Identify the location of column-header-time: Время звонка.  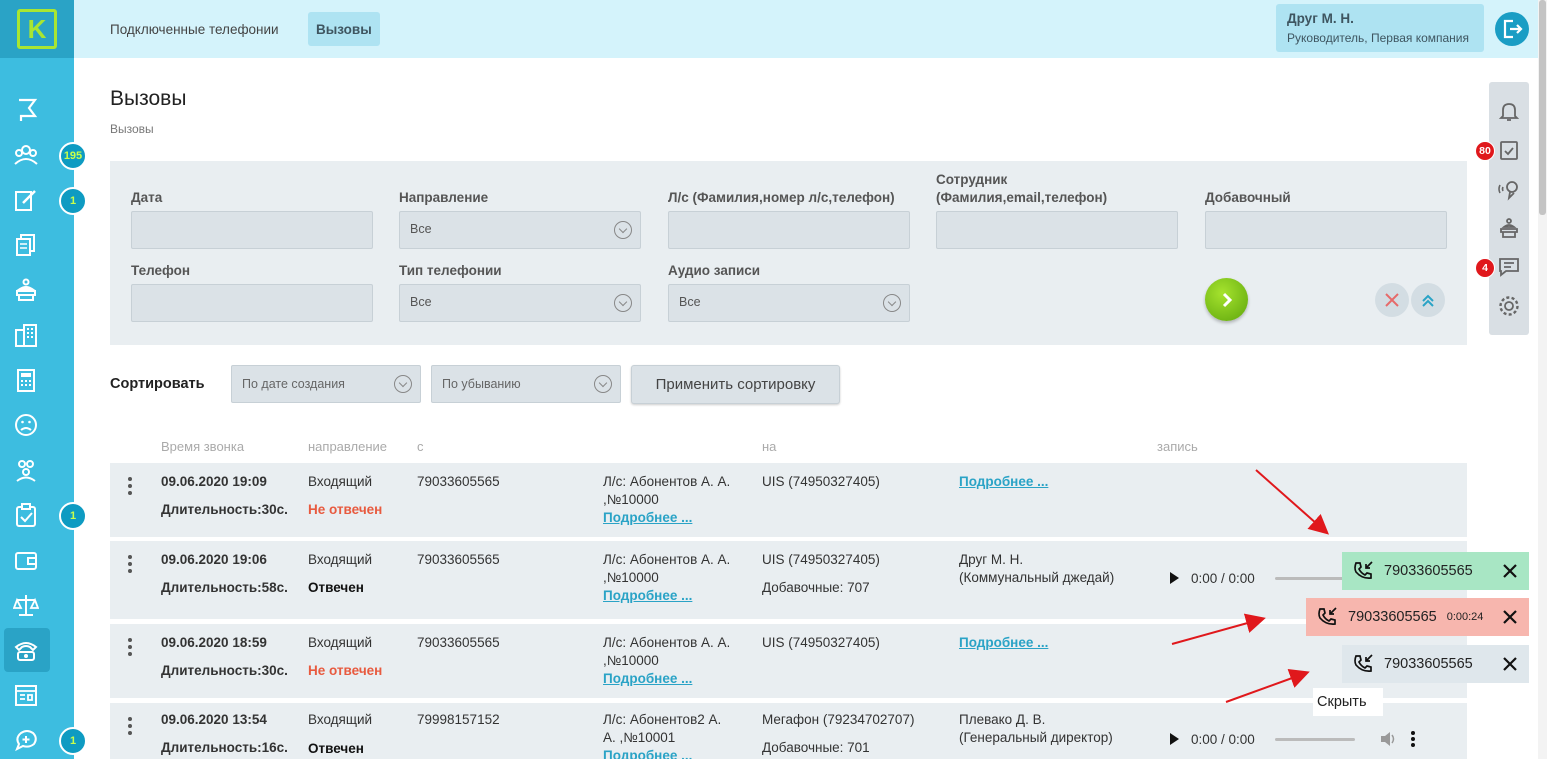
(202, 446).